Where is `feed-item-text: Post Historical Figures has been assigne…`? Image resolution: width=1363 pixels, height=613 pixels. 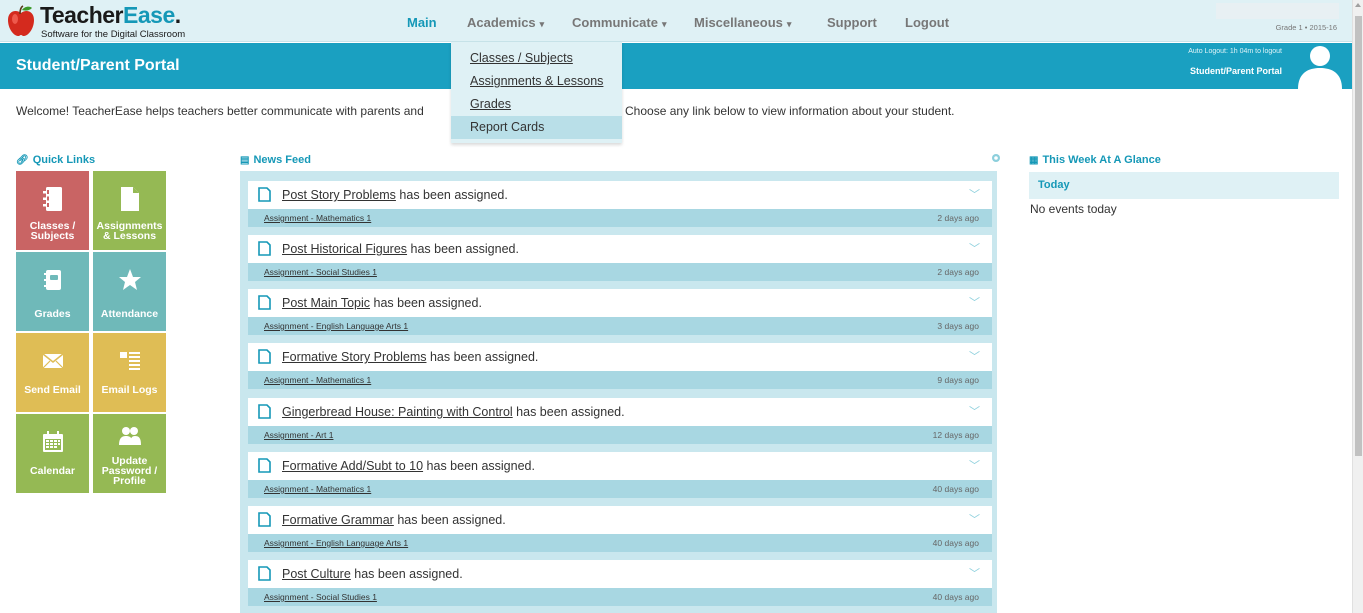
feed-item-text: Post Historical Figures has been assigne… is located at coordinates (400, 249).